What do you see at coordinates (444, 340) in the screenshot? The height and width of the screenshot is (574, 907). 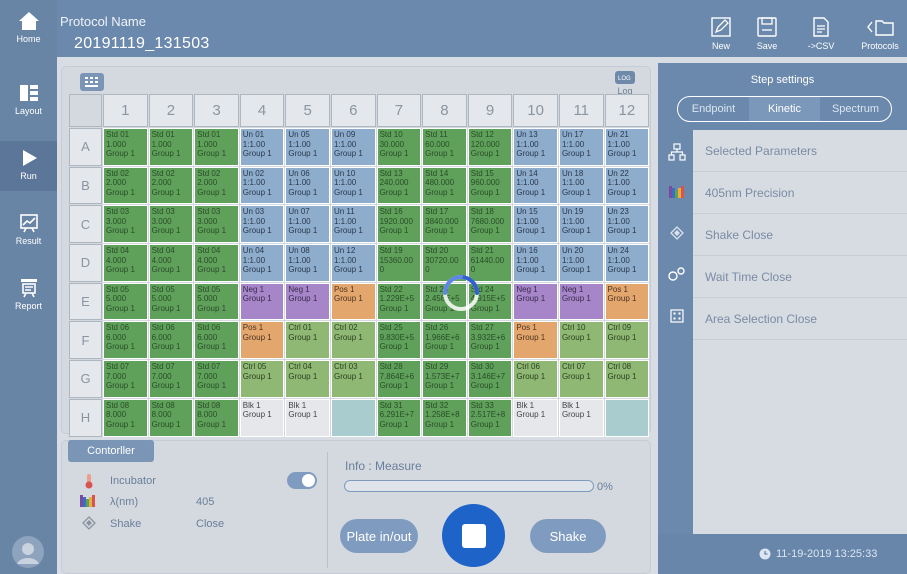 I see `plate-well: Std 26 1.966E+6 Group 1` at bounding box center [444, 340].